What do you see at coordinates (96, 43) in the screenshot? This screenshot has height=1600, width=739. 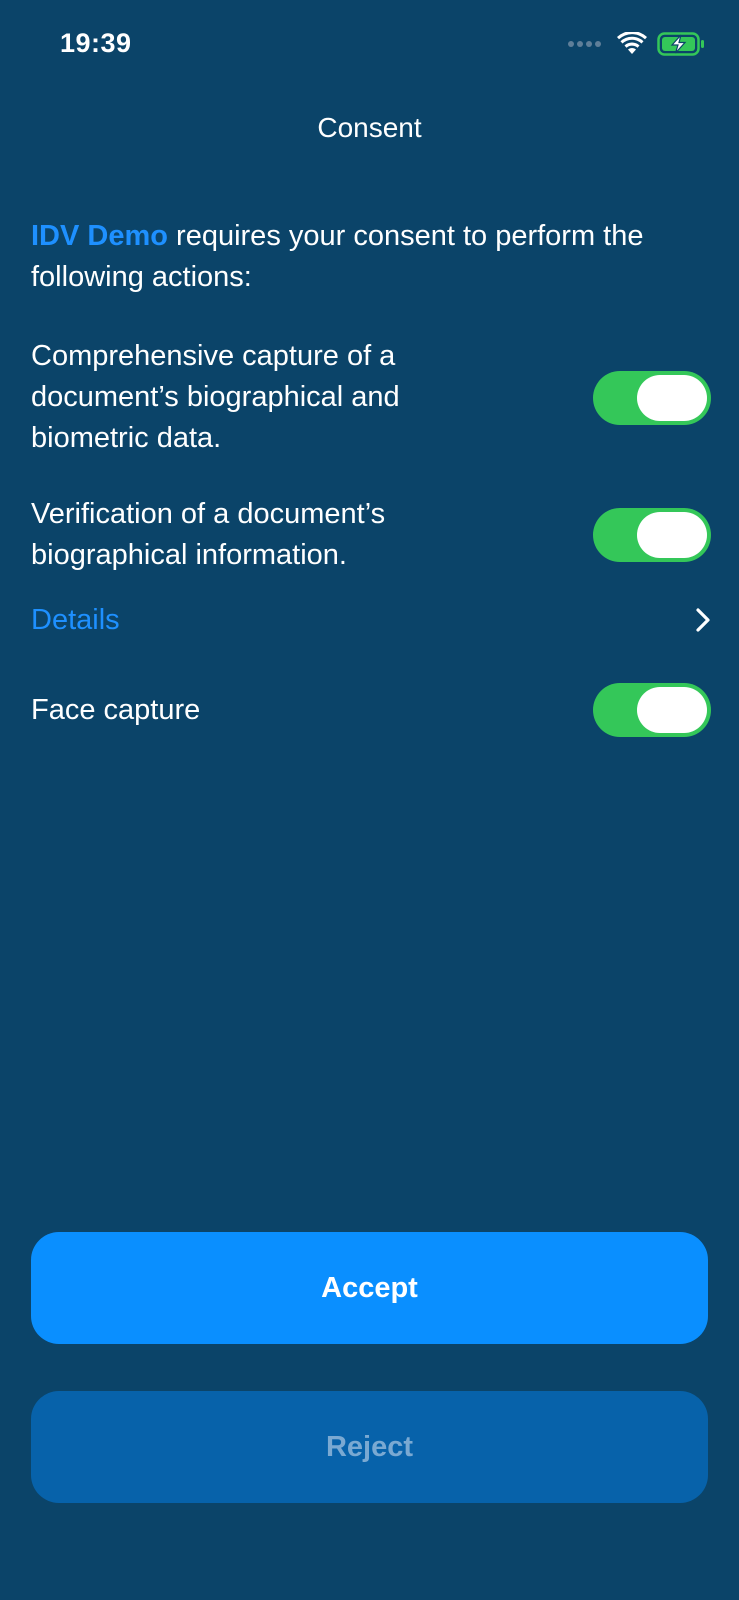 I see `status-time: 19:39` at bounding box center [96, 43].